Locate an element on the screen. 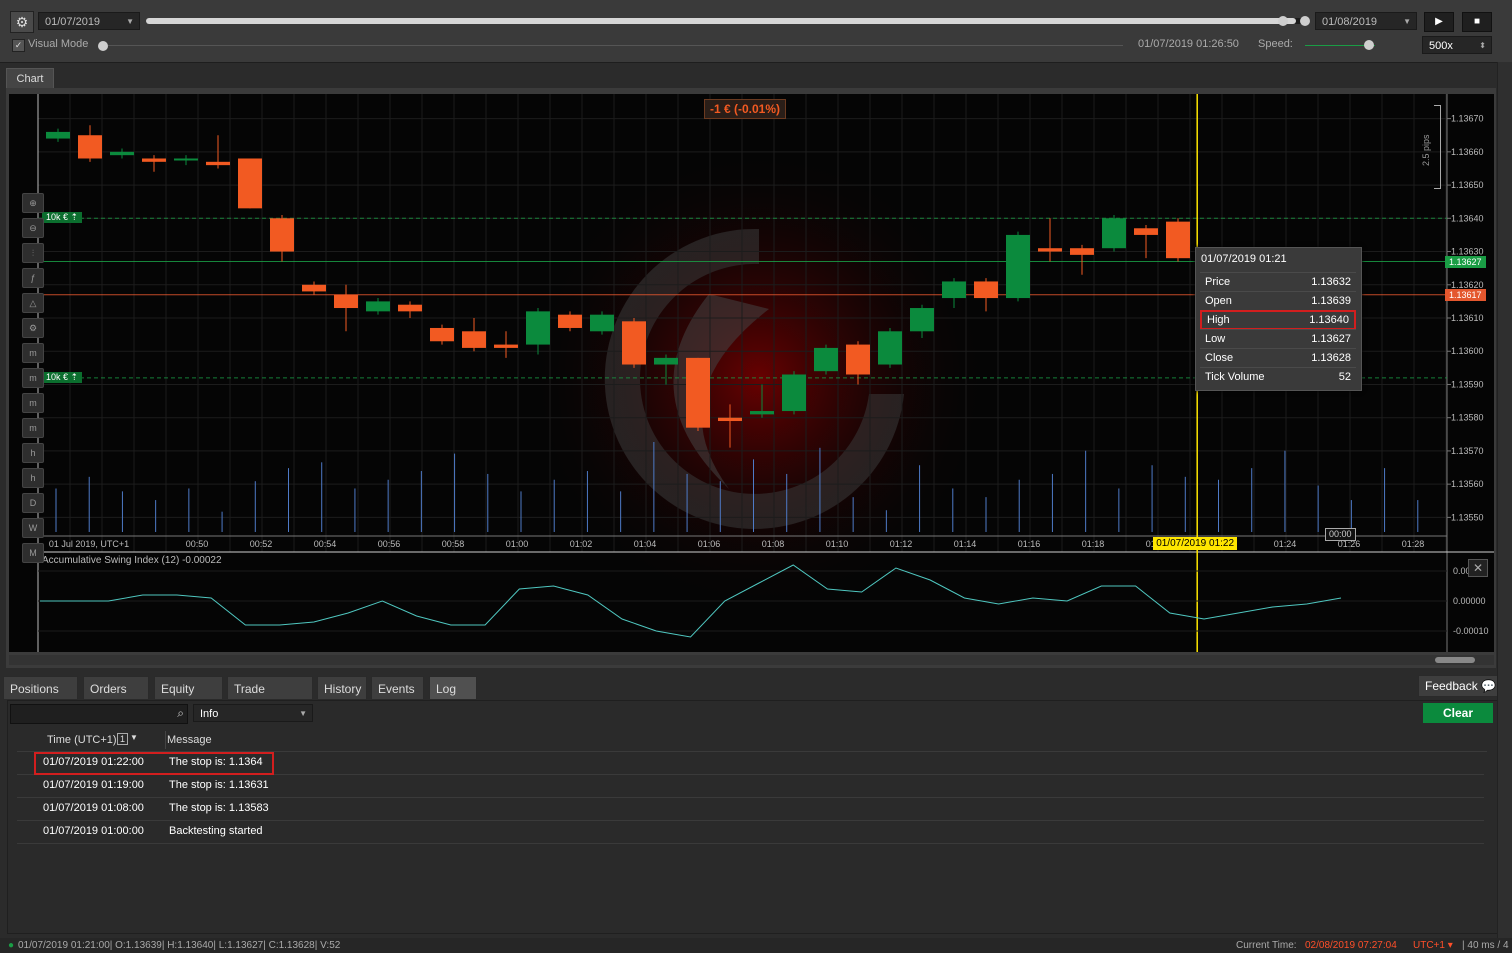 Image resolution: width=1512 pixels, height=953 pixels. timeframe-m30-icon: m is located at coordinates (33, 428).